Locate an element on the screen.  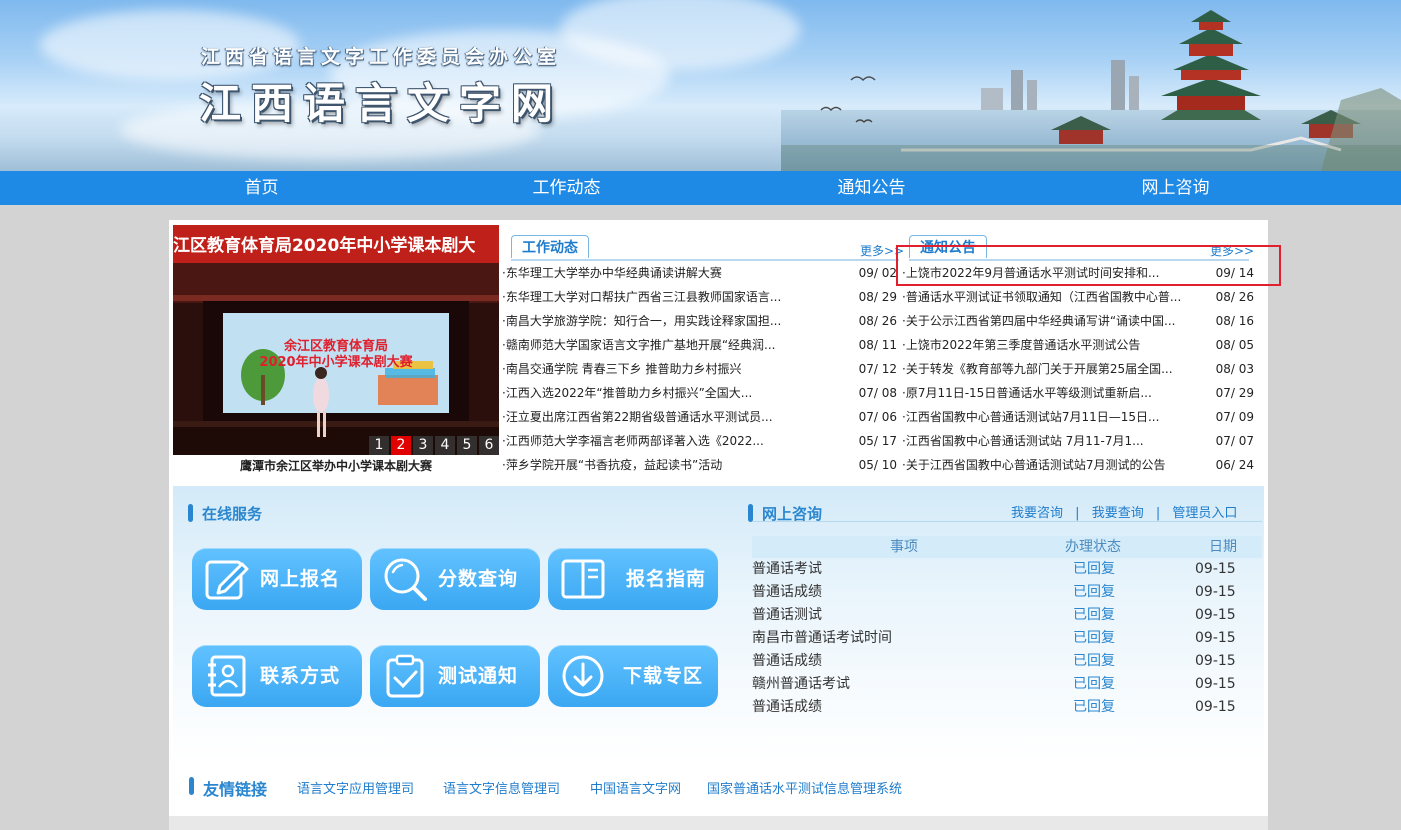
list-item-date: 07/ 07 is located at coordinates (1234, 441).